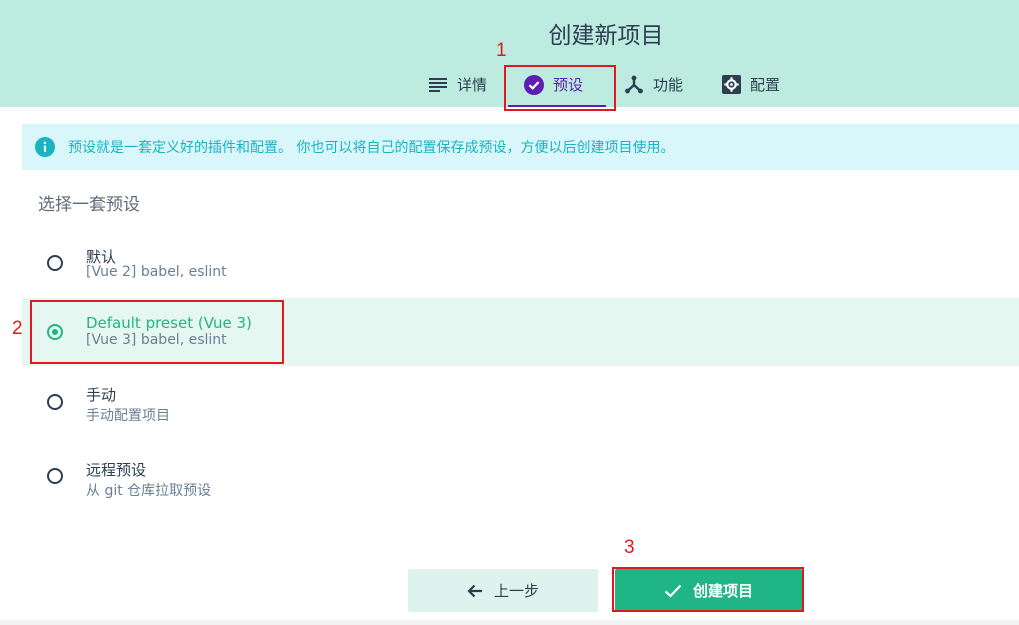 The image size is (1019, 625). I want to click on tab-config-label: 配置, so click(765, 85).